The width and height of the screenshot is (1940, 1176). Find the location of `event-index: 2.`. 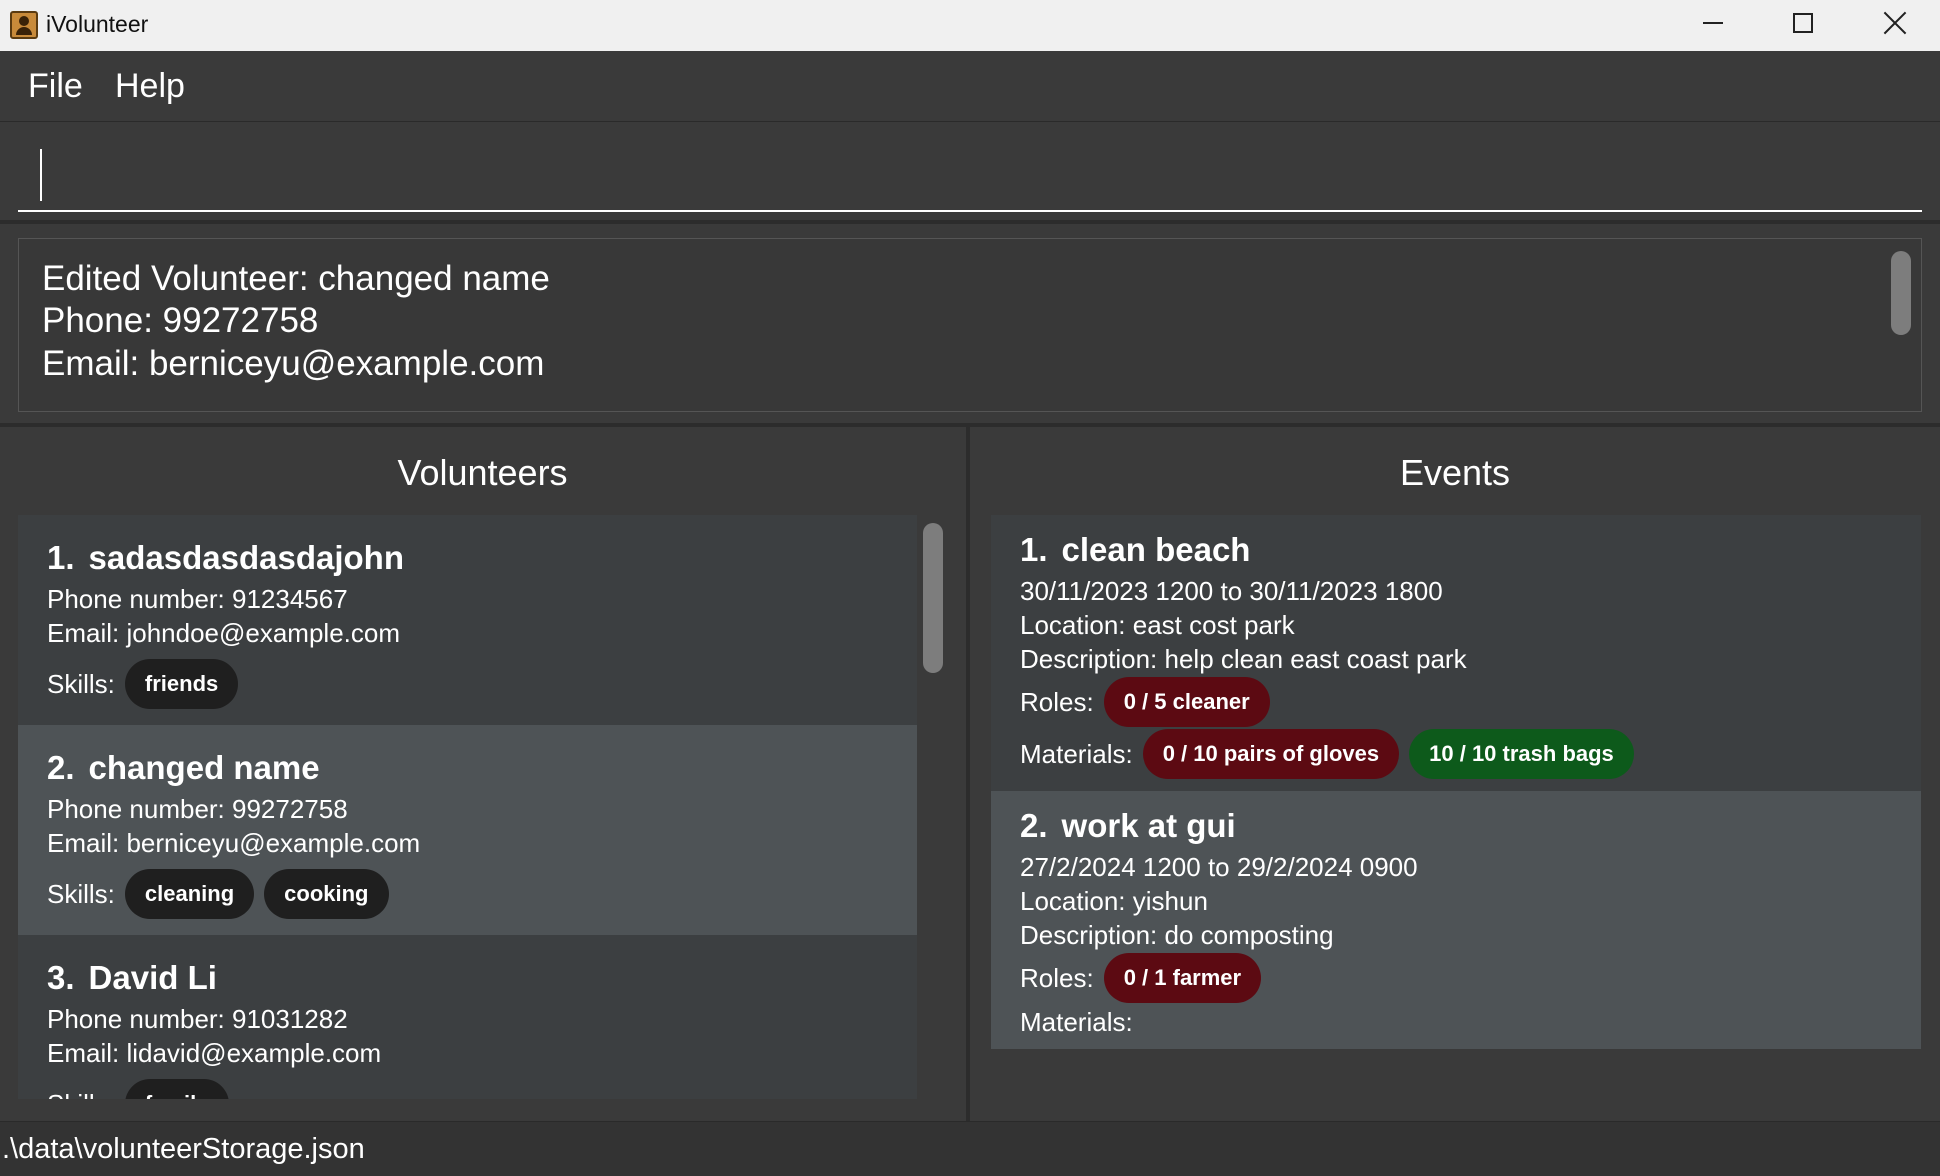

event-index: 2. is located at coordinates (1034, 825).